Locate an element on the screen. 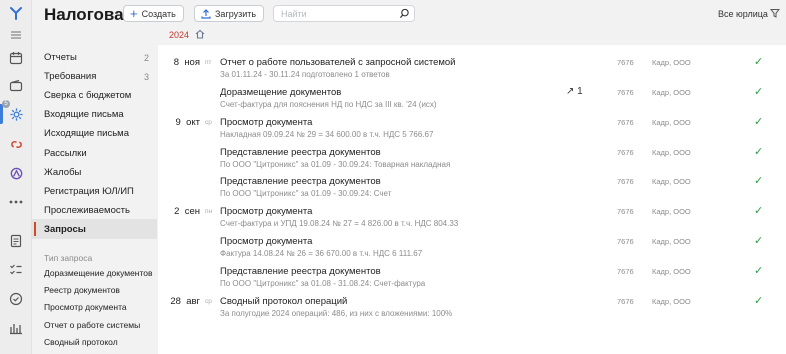 The image size is (786, 354). integration-icon is located at coordinates (16, 144).